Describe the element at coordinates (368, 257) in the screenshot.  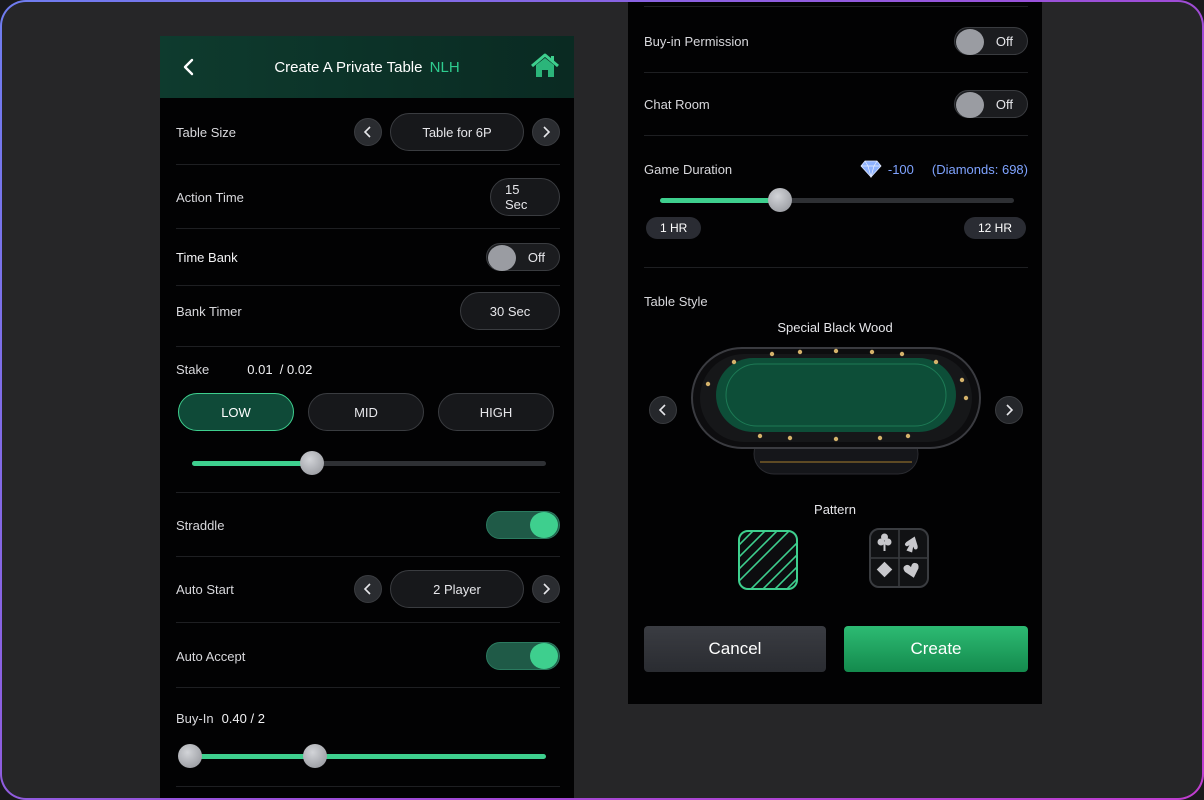
I see `time-bank-row: Time Bank Off` at that location.